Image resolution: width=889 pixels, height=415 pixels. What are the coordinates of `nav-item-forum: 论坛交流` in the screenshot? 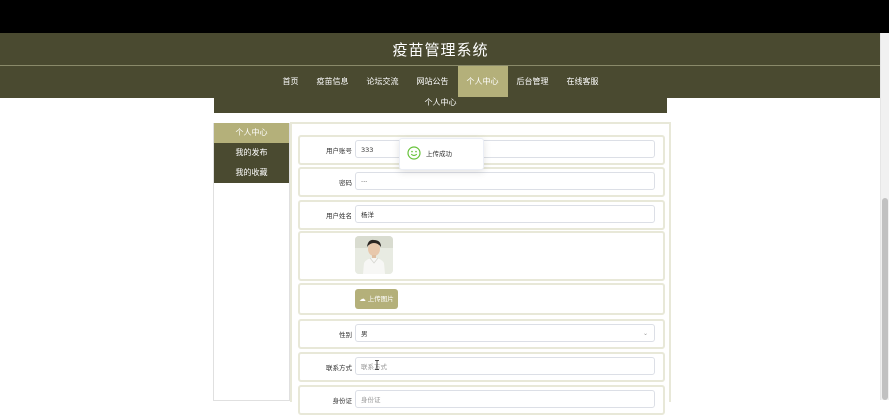 It's located at (383, 82).